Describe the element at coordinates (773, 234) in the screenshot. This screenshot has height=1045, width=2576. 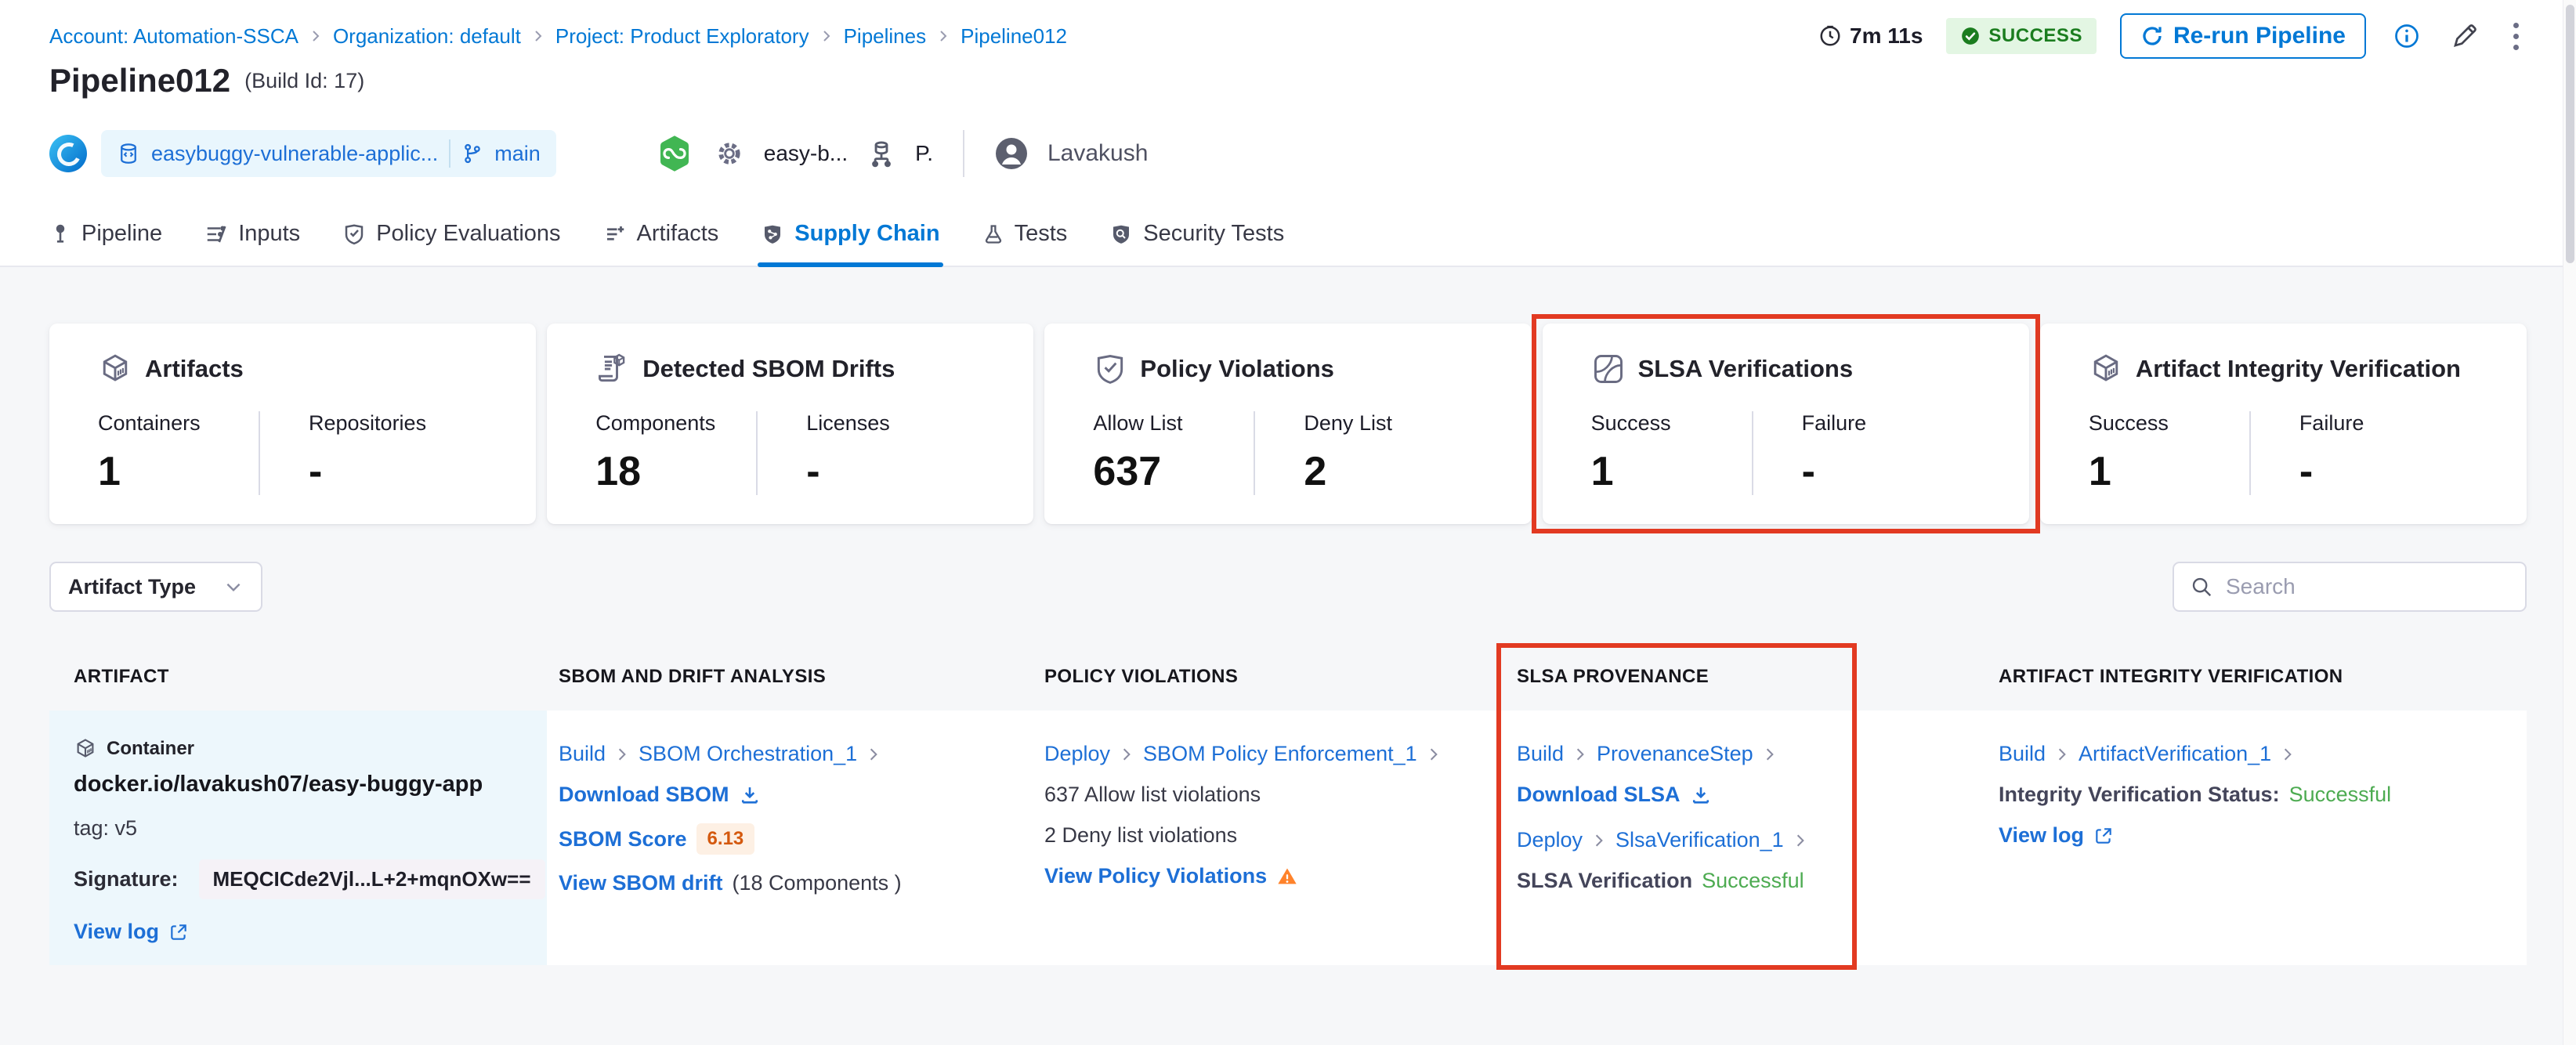
I see `supply-chain-shield-icon` at that location.